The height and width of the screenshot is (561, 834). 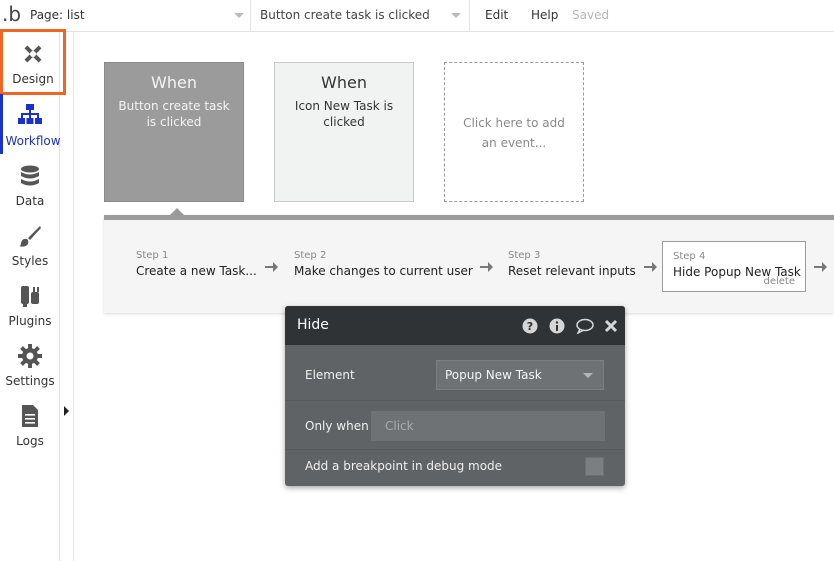 I want to click on plugins-icon, so click(x=30, y=296).